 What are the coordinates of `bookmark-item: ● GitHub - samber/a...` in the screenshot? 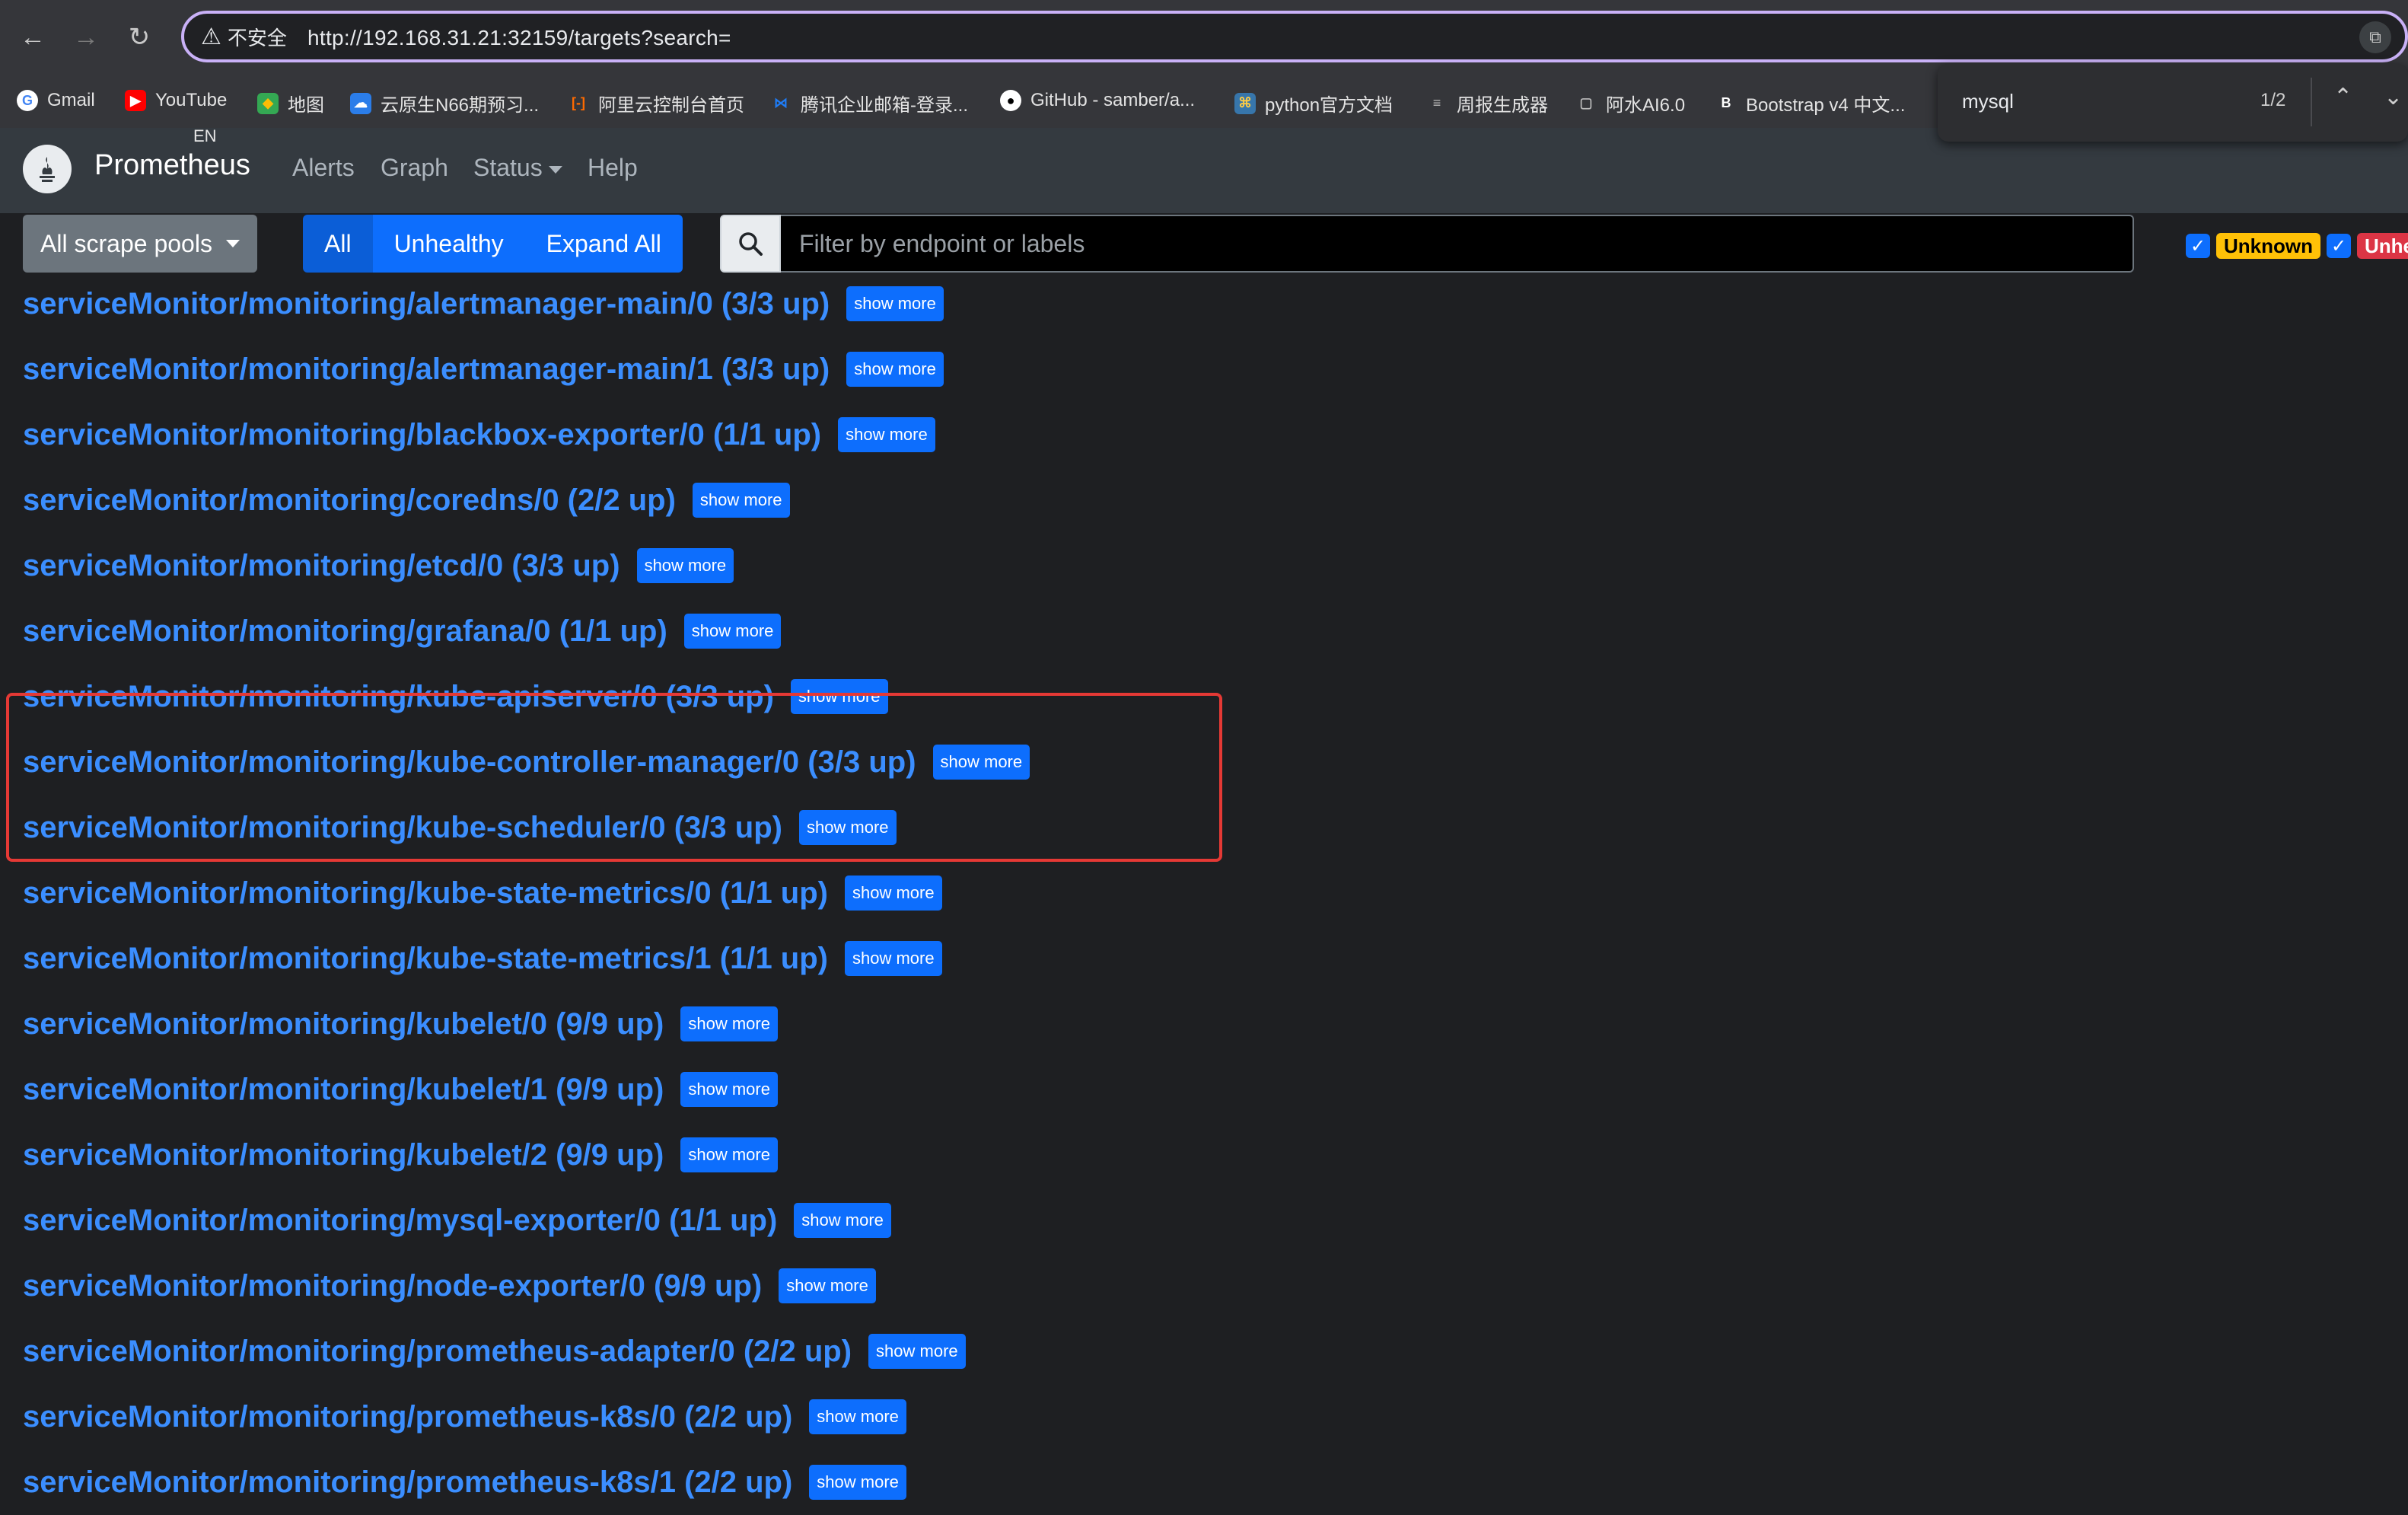 It's located at (1097, 100).